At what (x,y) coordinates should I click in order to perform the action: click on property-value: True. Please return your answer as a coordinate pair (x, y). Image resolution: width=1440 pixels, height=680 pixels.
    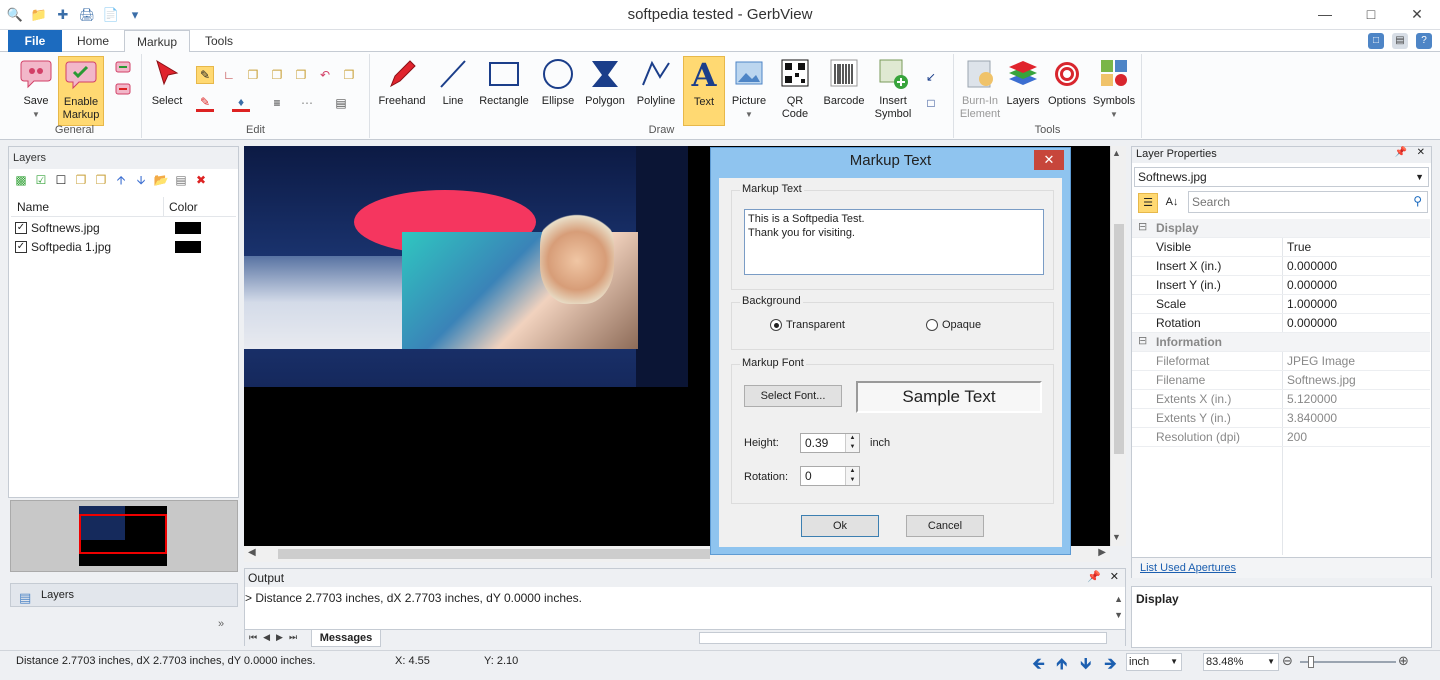
    Looking at the image, I should click on (1299, 247).